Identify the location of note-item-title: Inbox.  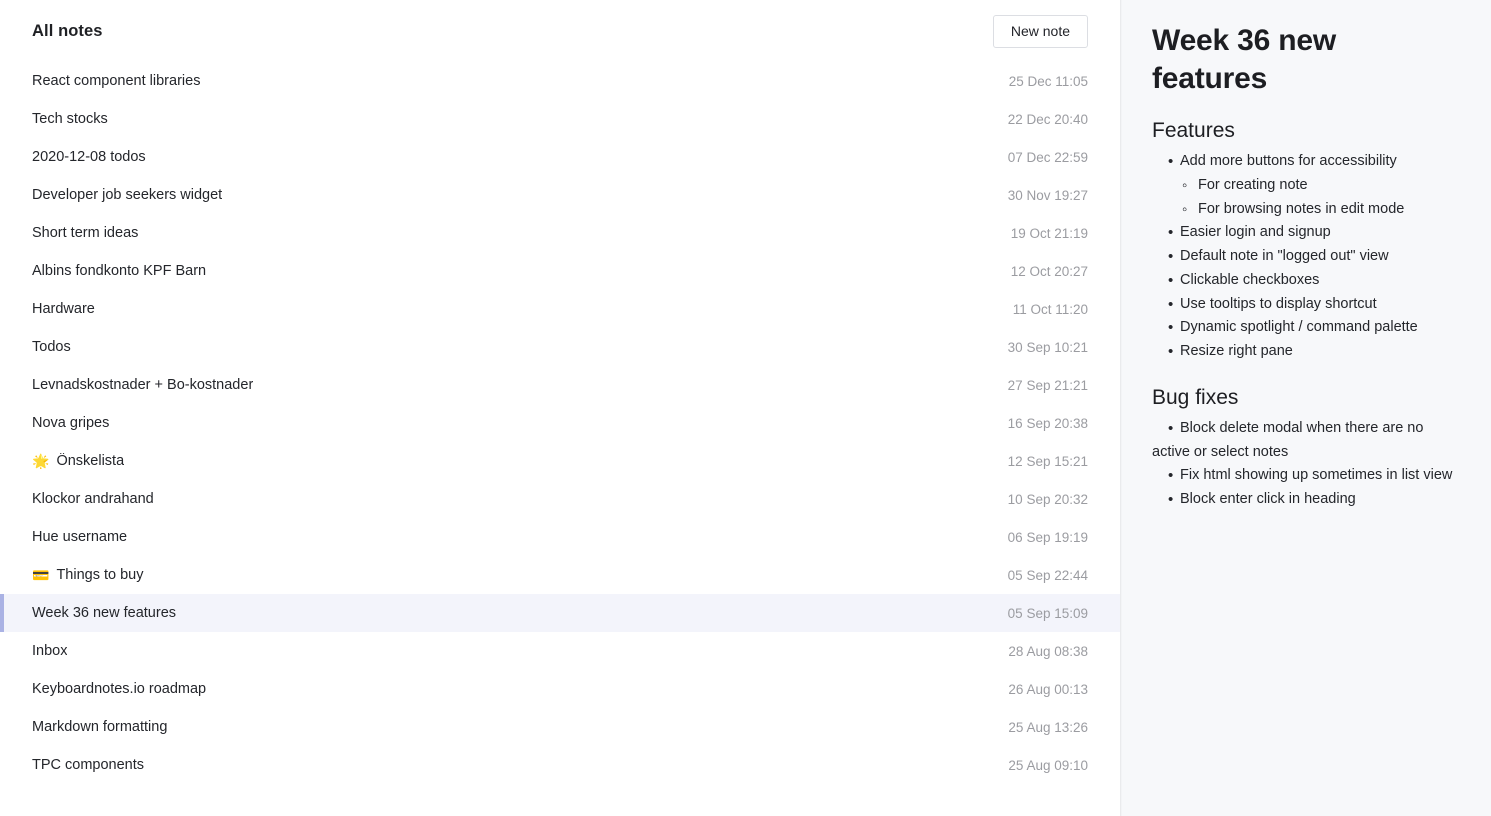
(49, 651).